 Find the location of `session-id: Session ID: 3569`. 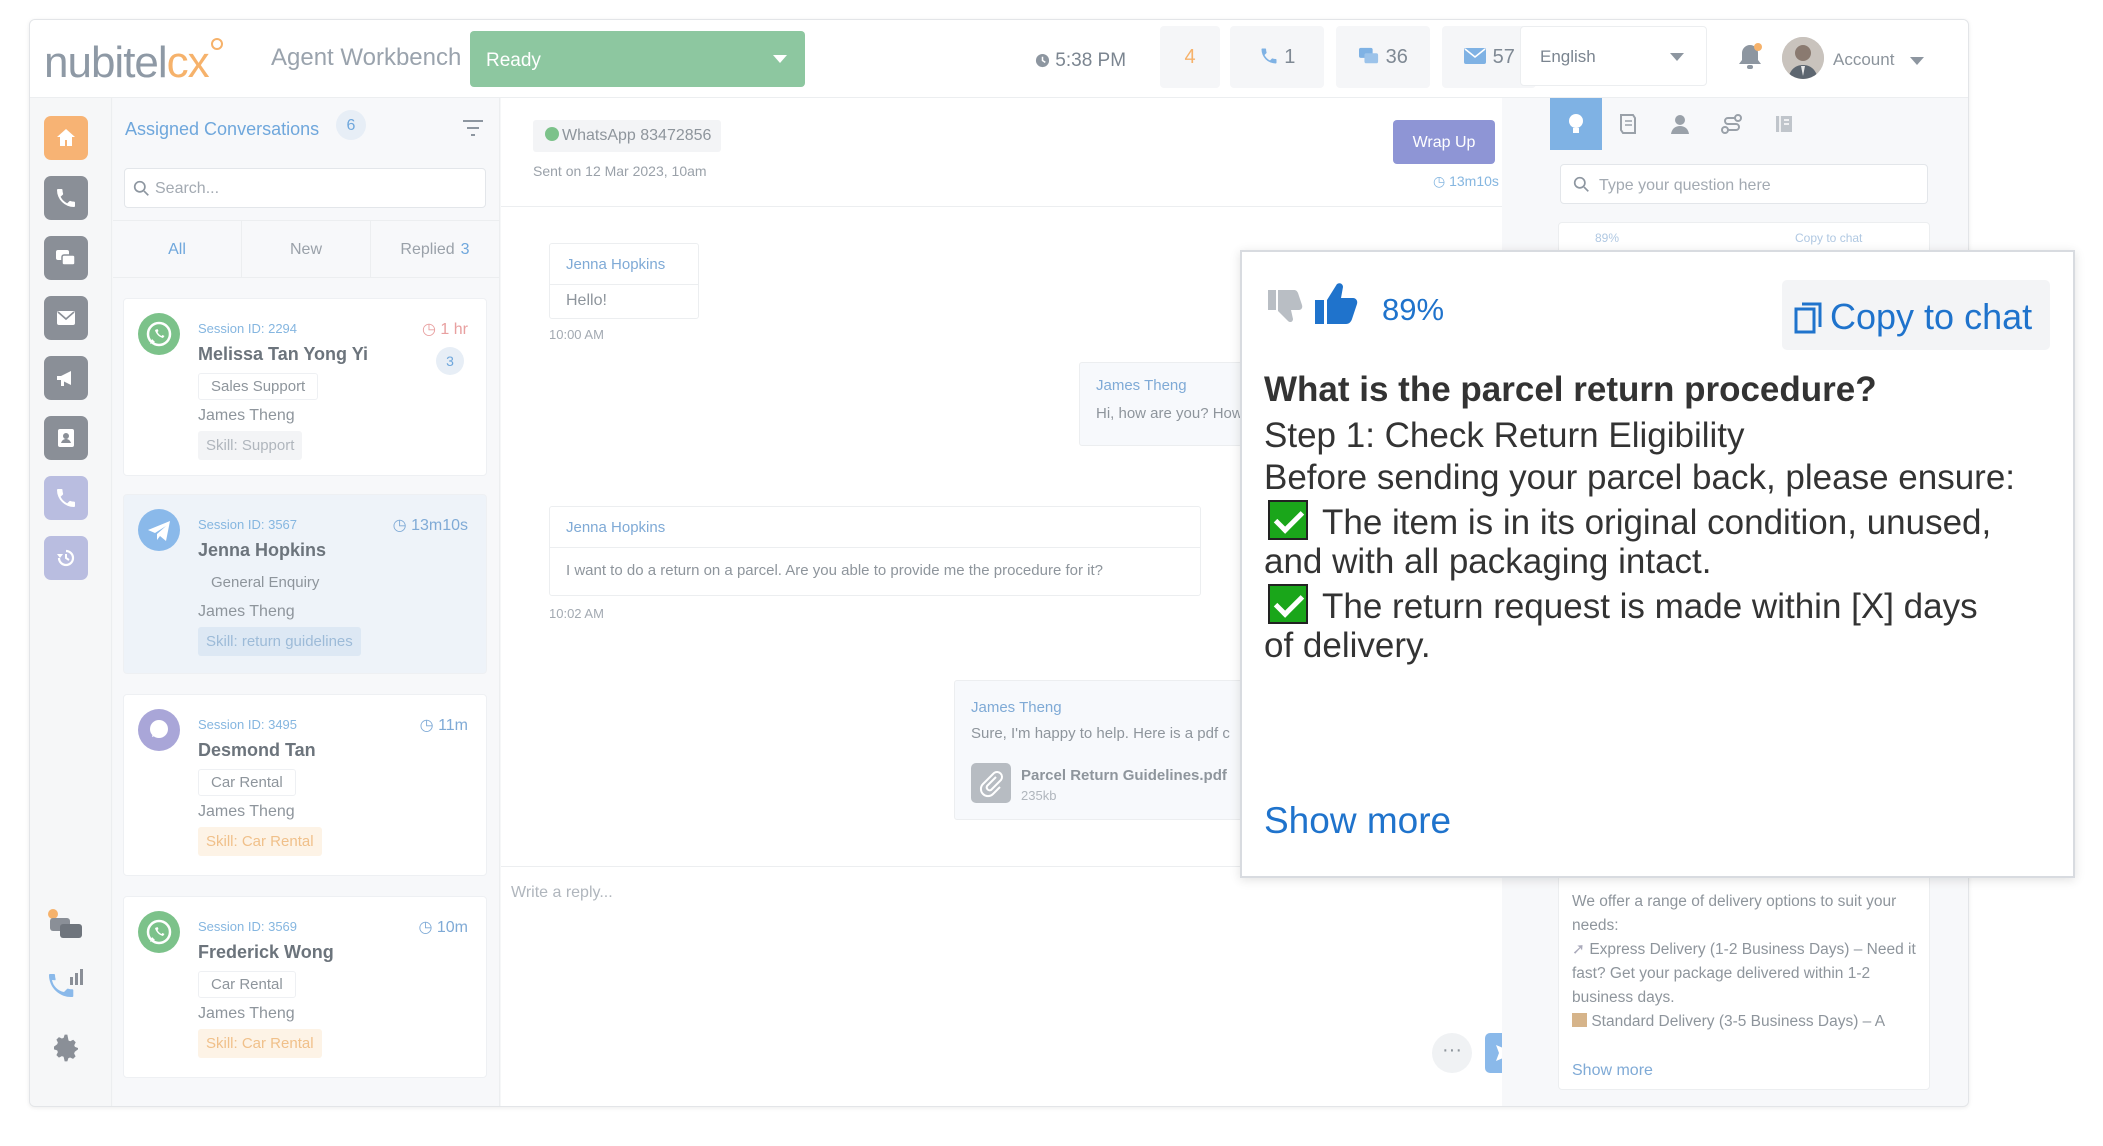

session-id: Session ID: 3569 is located at coordinates (248, 926).